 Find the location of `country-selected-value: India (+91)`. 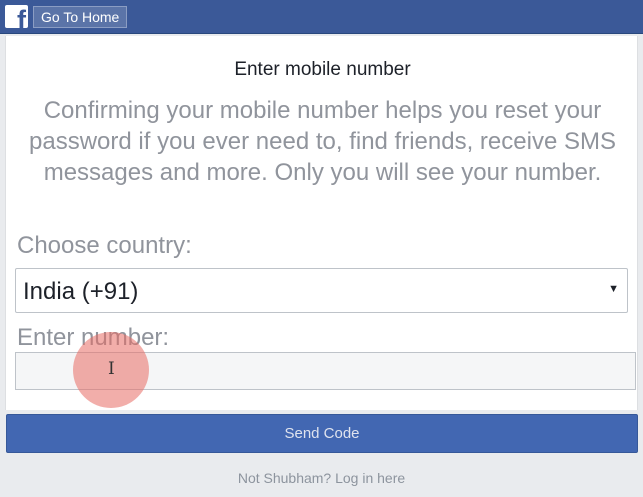

country-selected-value: India (+91) is located at coordinates (81, 291).